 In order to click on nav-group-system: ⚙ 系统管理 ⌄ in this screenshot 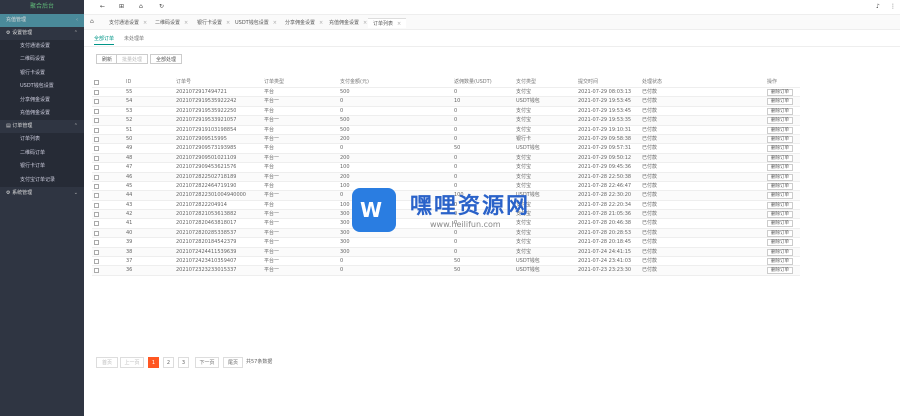, I will do `click(42, 193)`.